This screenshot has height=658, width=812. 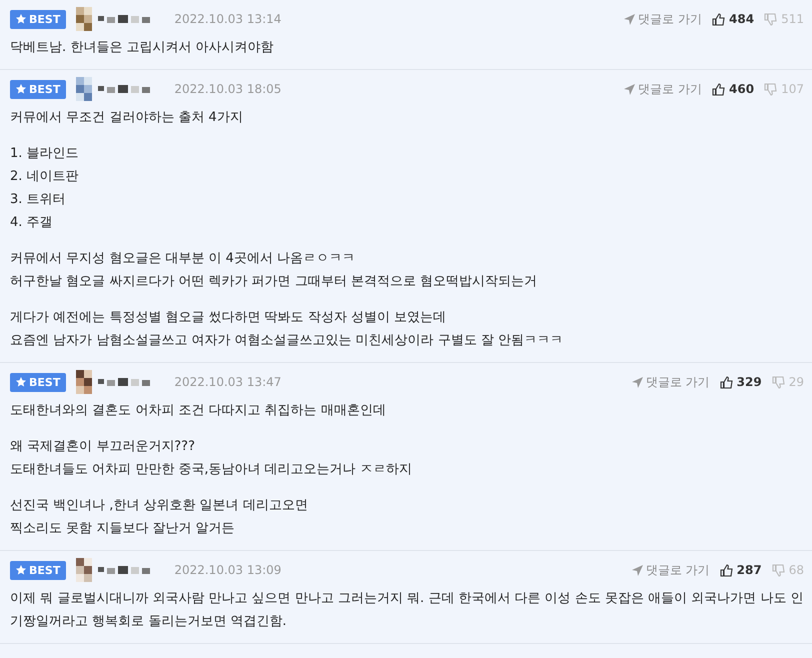 I want to click on dislike-count: 107, so click(x=792, y=89).